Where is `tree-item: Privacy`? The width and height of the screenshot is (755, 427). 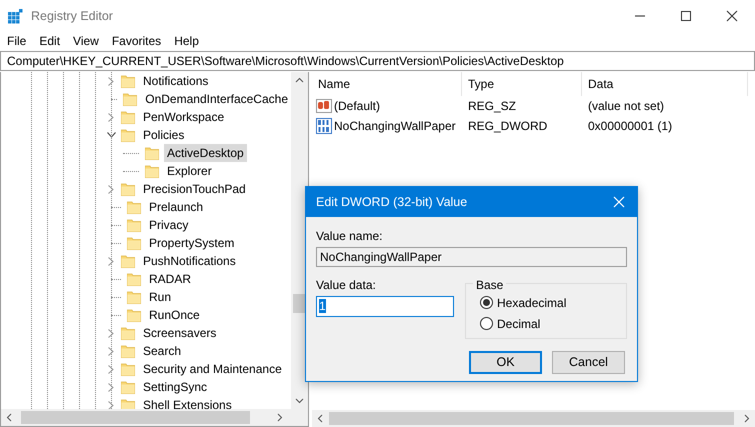 tree-item: Privacy is located at coordinates (169, 225).